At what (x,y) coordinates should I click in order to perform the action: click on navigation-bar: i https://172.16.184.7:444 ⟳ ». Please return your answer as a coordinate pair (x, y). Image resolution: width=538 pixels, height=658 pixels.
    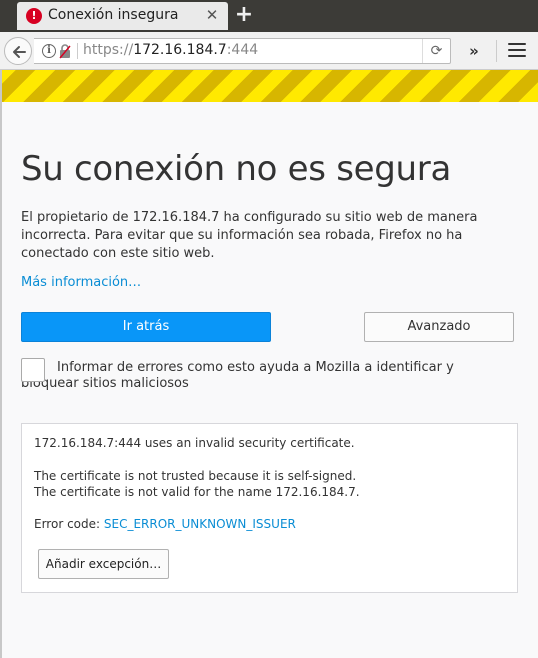
    Looking at the image, I should click on (269, 51).